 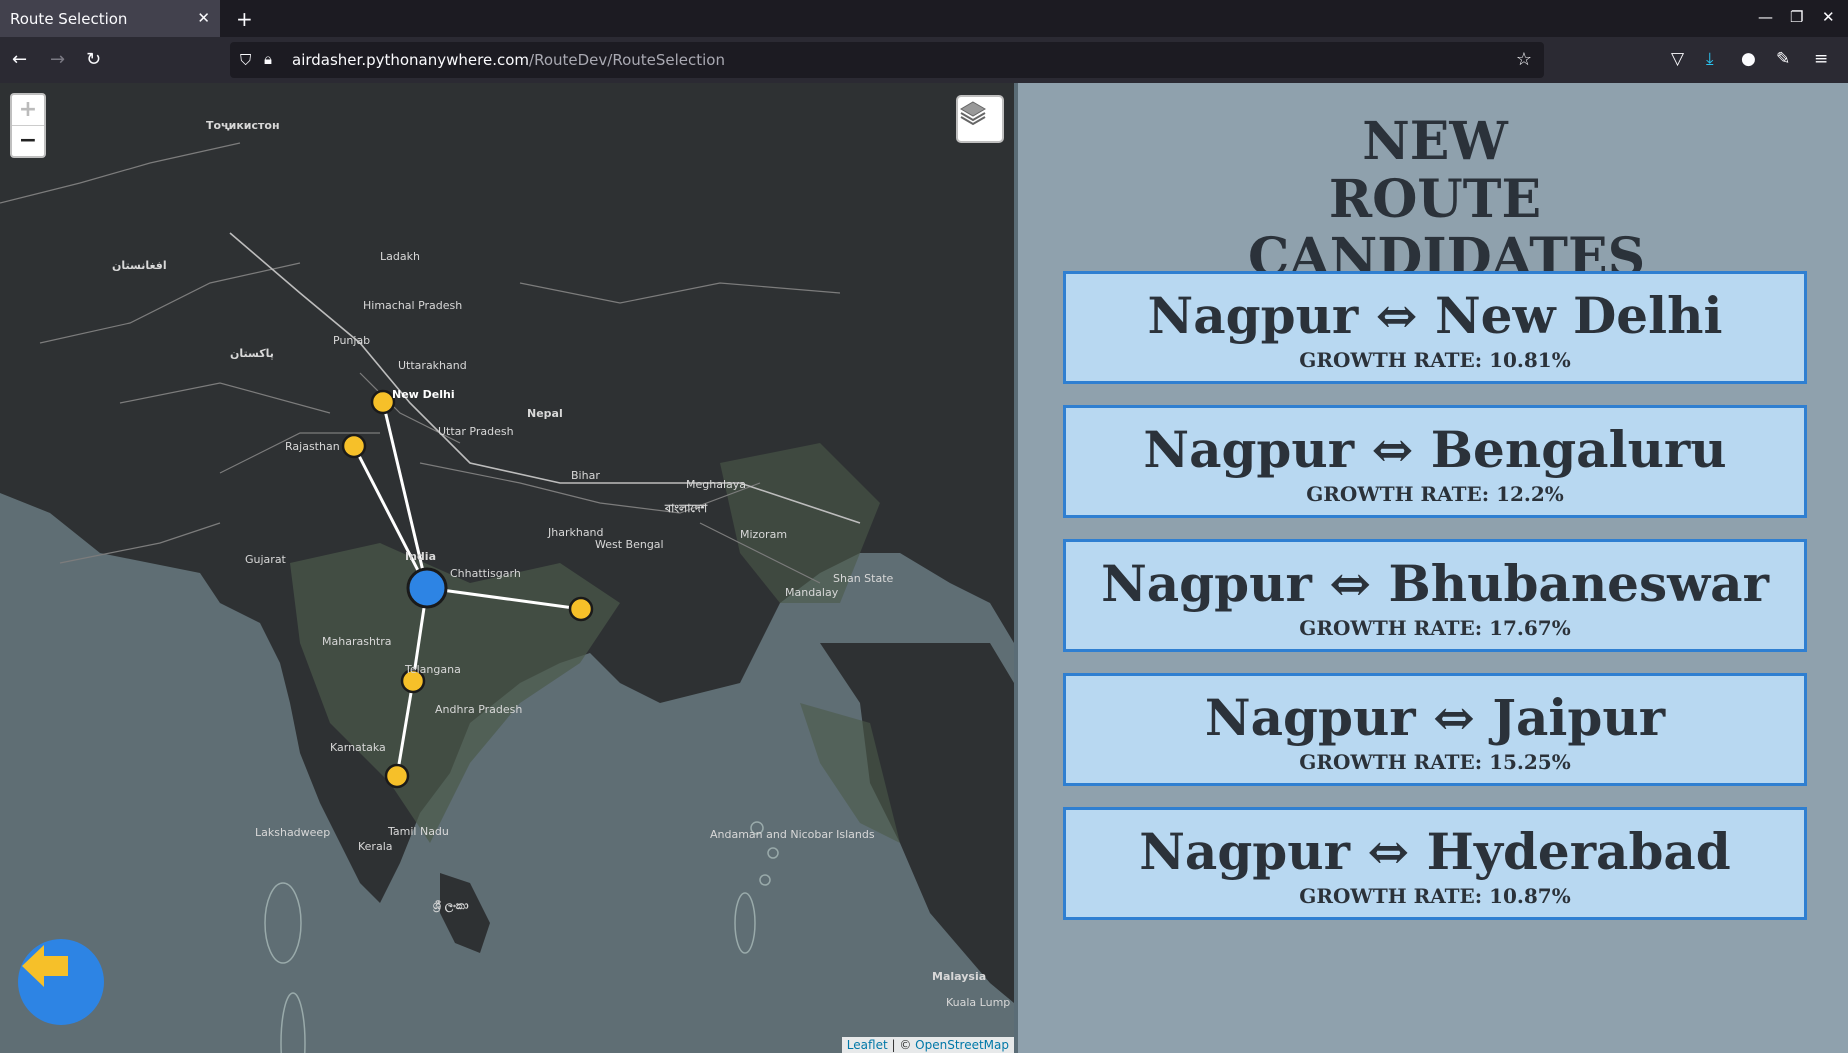 I want to click on route-name: Nagpur ⇔ Jaipur, so click(x=1435, y=717).